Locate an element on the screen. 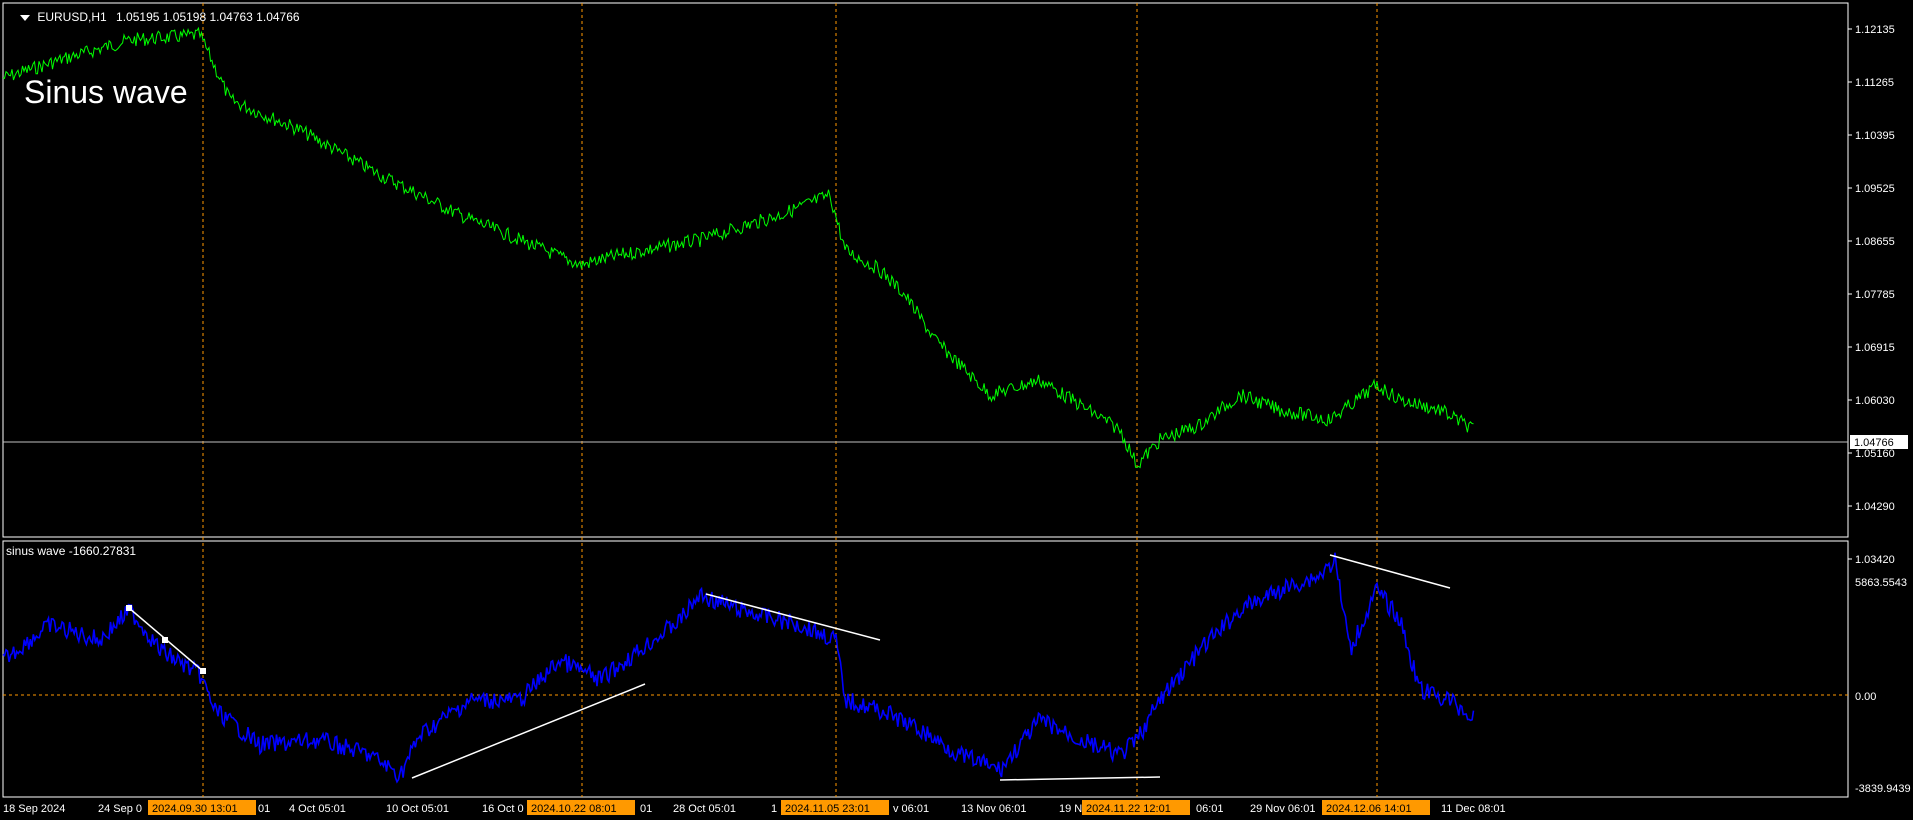 The width and height of the screenshot is (1913, 820). time-axis-label: 11 Dec 08:01 is located at coordinates (1473, 809).